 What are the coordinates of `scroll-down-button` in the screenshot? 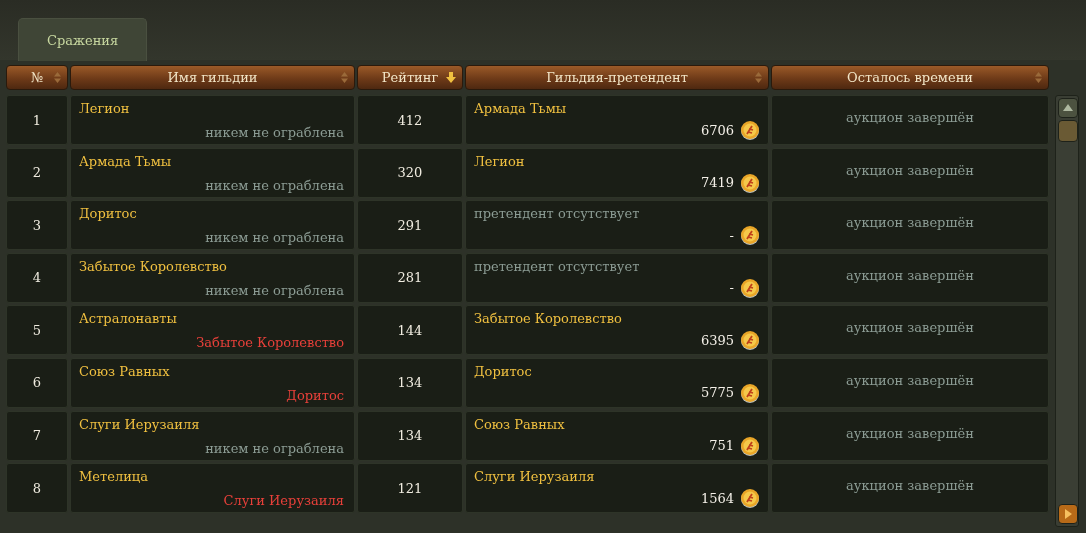 It's located at (1068, 514).